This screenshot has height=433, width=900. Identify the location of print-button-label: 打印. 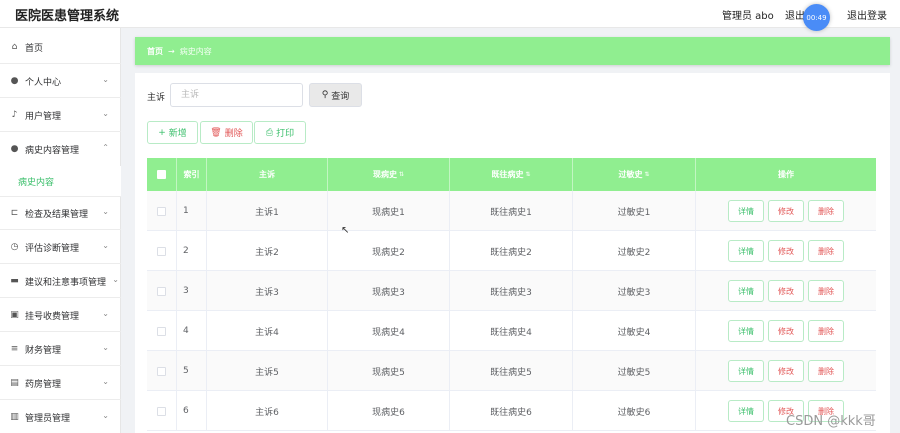
(285, 134).